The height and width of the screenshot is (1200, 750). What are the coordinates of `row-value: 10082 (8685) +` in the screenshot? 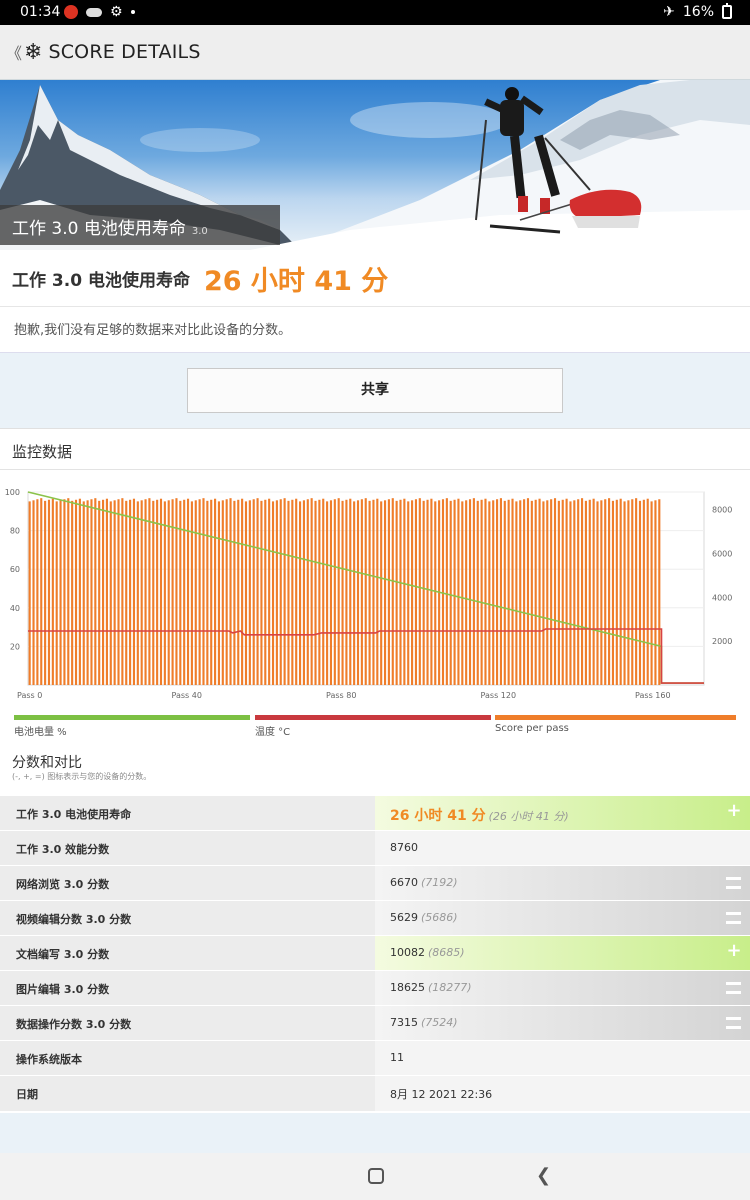 It's located at (562, 953).